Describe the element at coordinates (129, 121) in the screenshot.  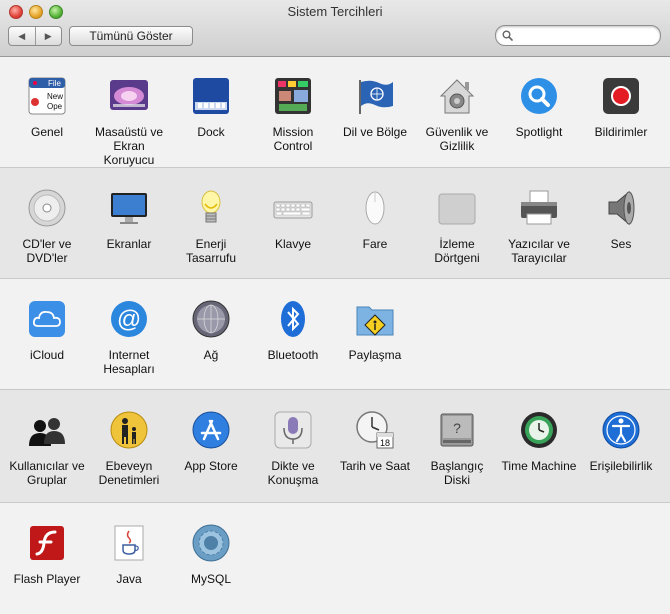
I see `pane-desktop-screensaver: Masaüstü ve Ekran Koruyucu` at that location.